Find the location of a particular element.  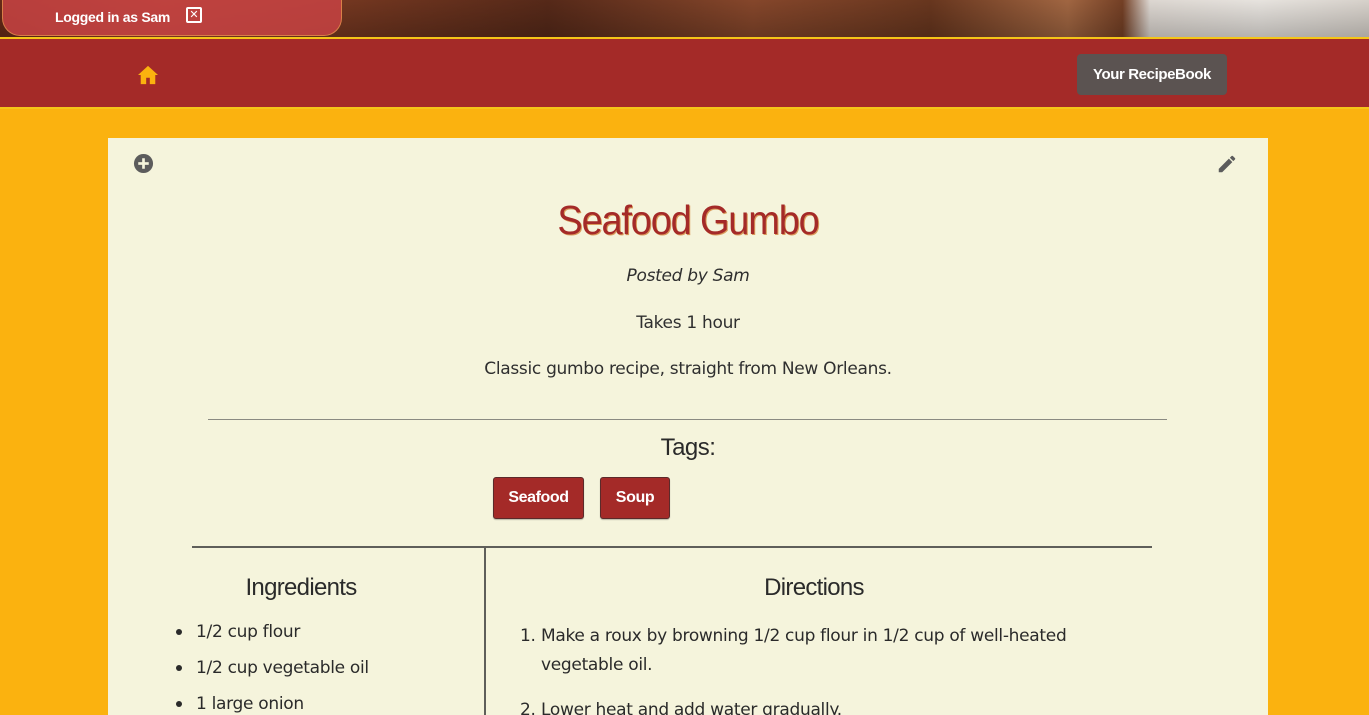

list-item: 2. Lower heat and add water gradually. is located at coordinates (800, 705).